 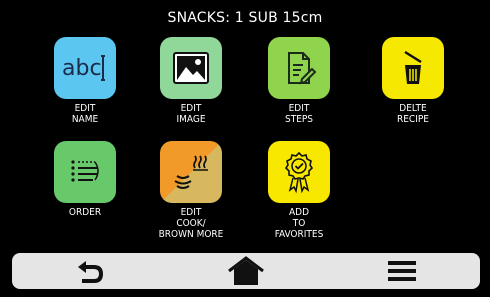 I want to click on back-arrow-icon, so click(x=91, y=272).